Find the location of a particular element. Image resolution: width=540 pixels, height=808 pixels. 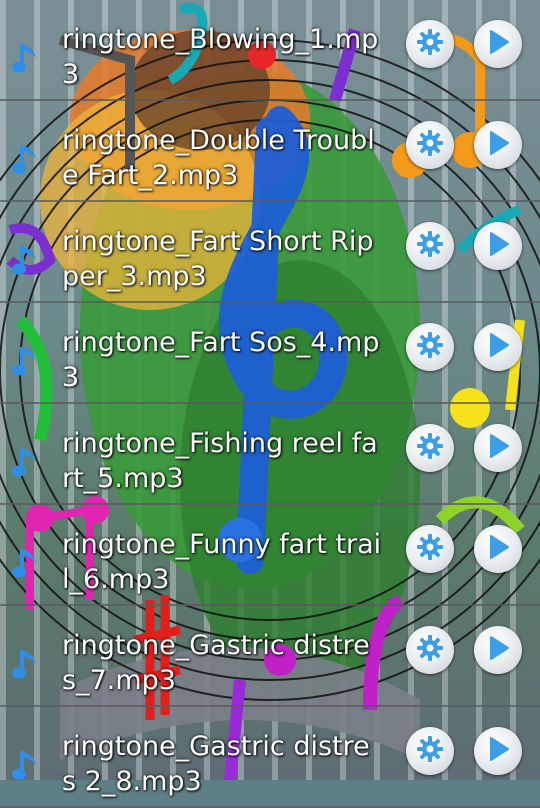

ringtone-title: ringtone_Fart Sos_4.mp3 is located at coordinates (221, 360).